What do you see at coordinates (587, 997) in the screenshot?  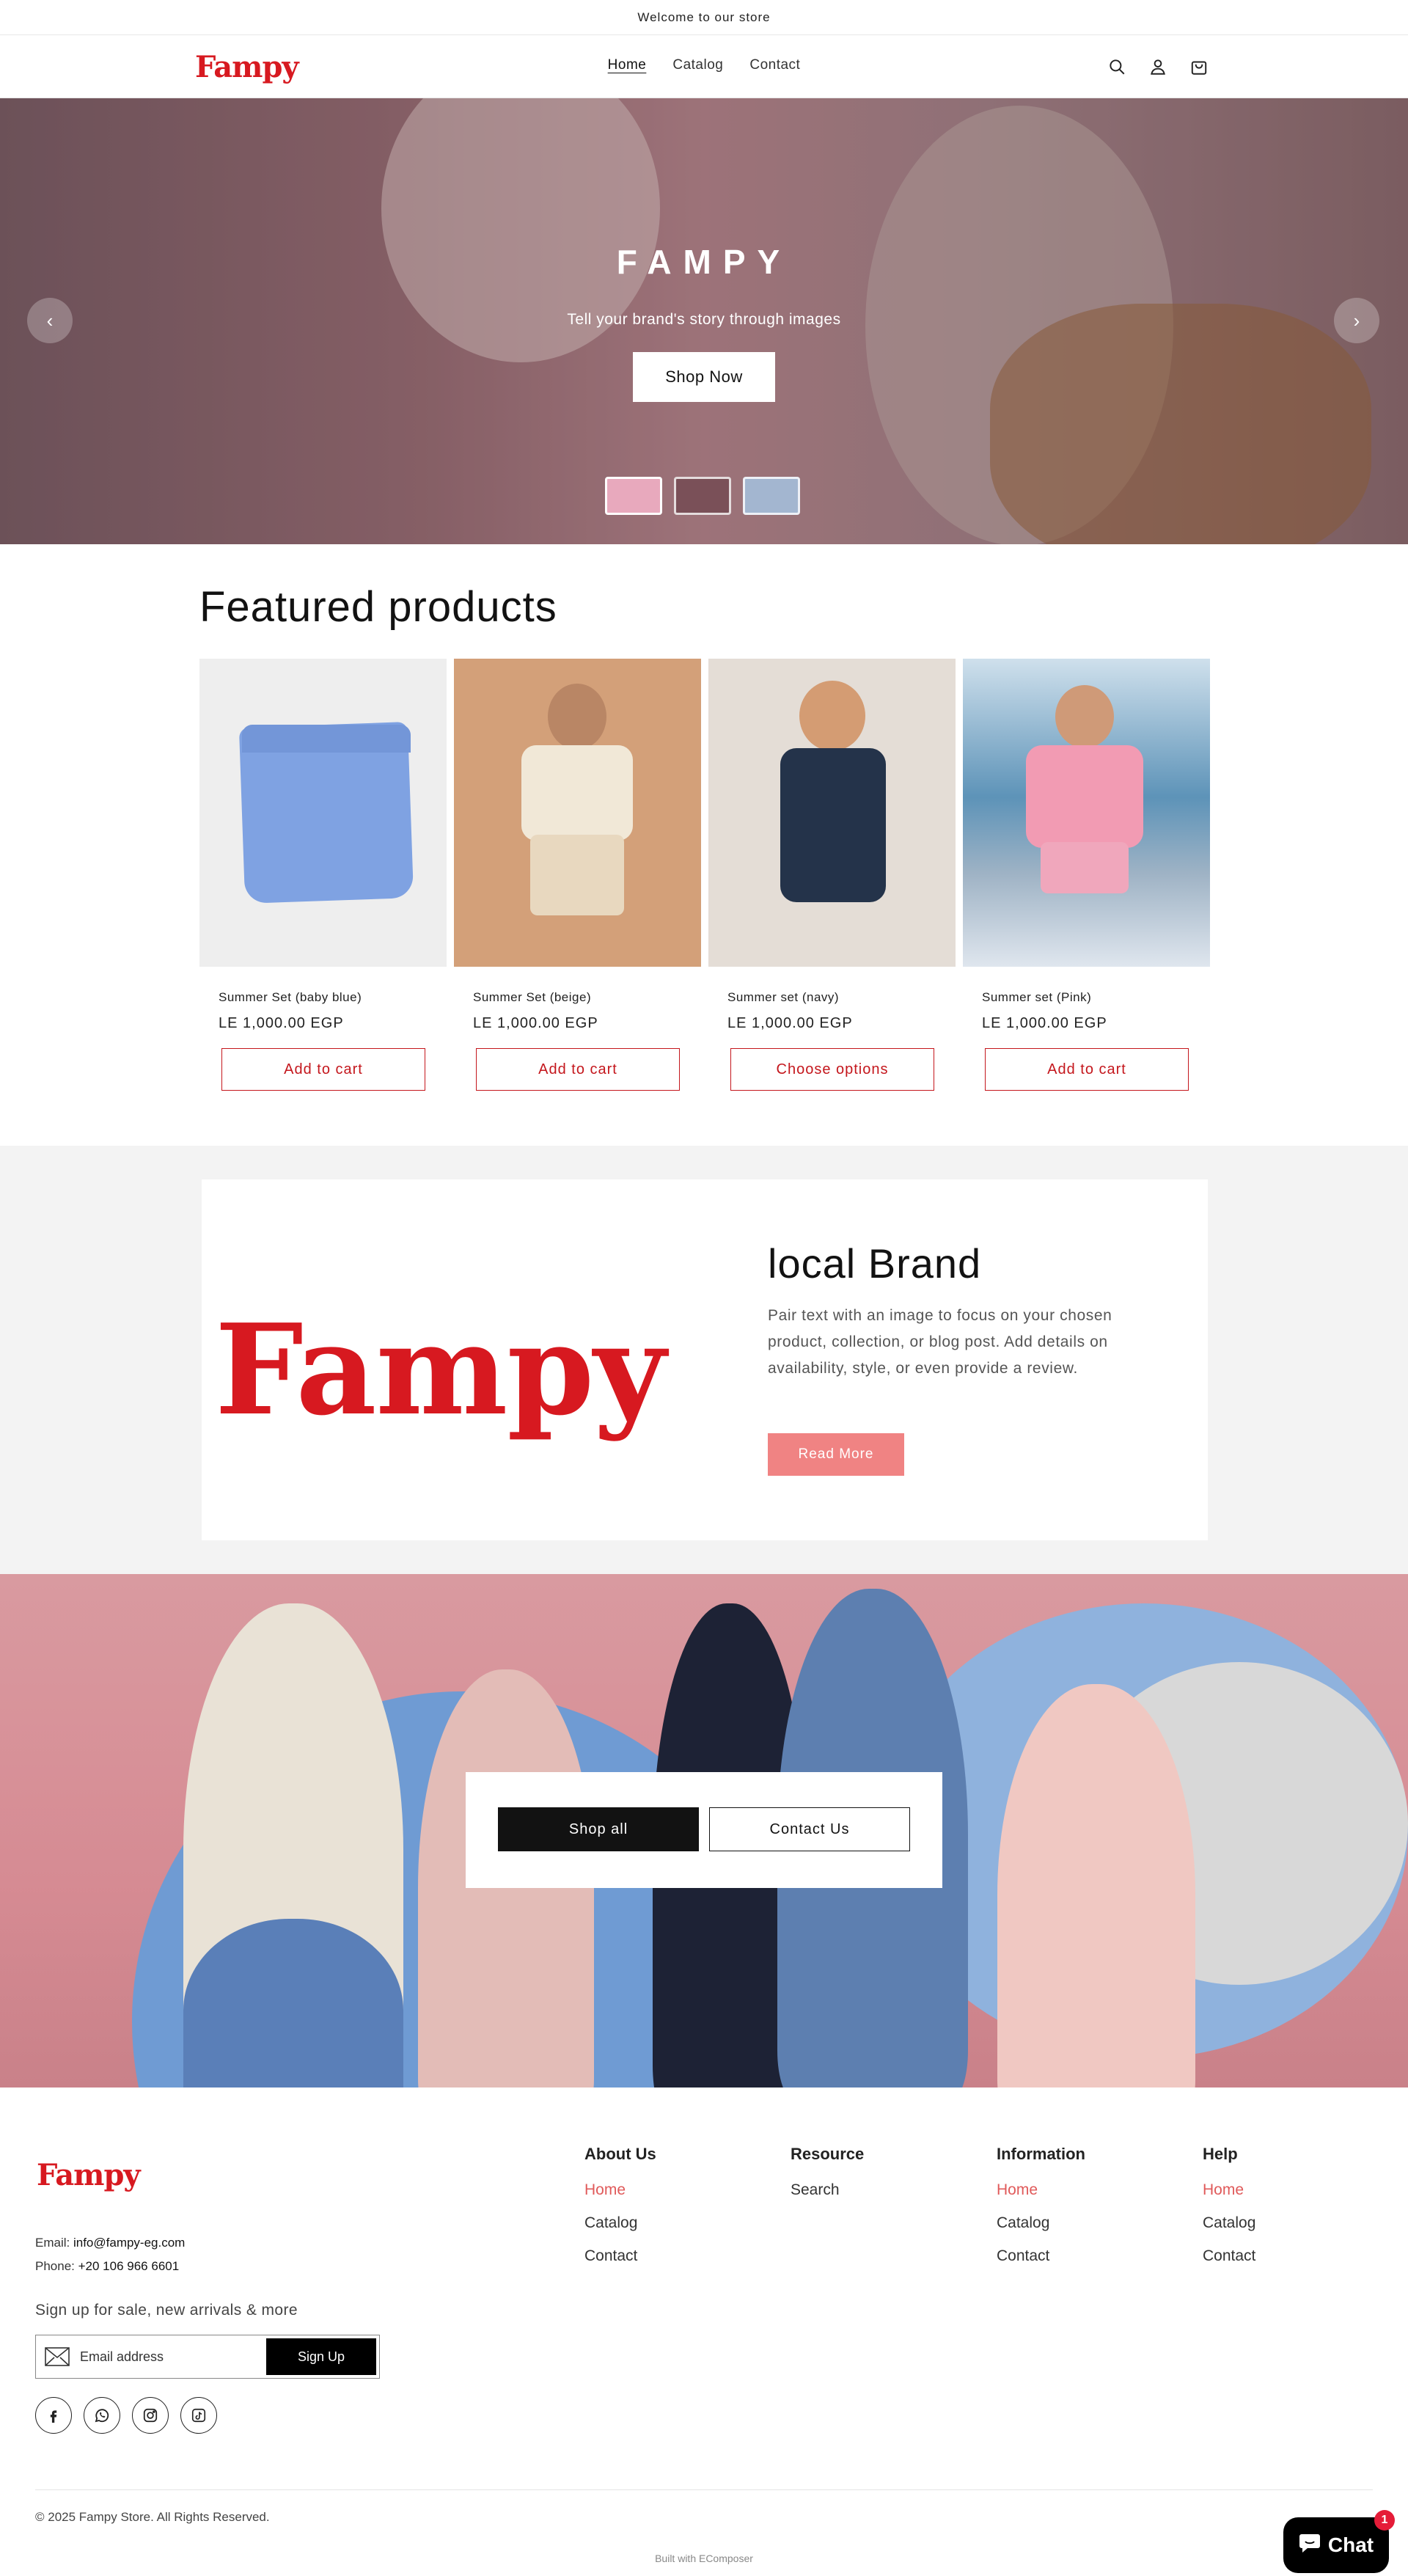 I see `product-name: Summer Set (beige)` at bounding box center [587, 997].